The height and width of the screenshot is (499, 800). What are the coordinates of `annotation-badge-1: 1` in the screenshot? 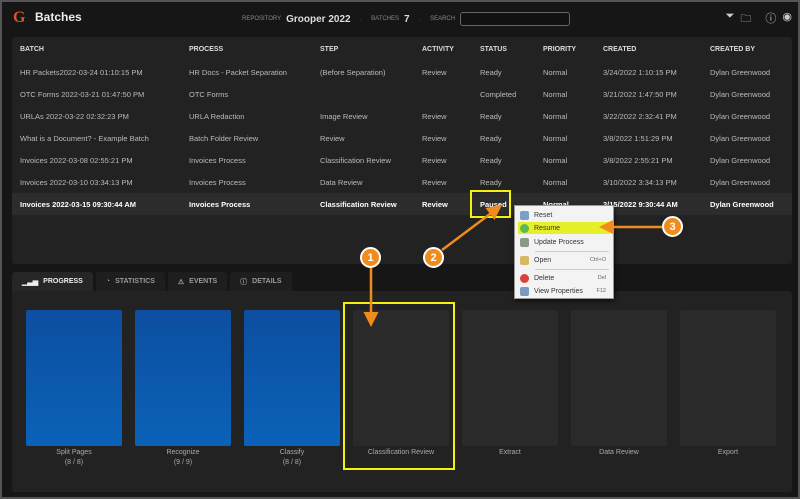 It's located at (370, 257).